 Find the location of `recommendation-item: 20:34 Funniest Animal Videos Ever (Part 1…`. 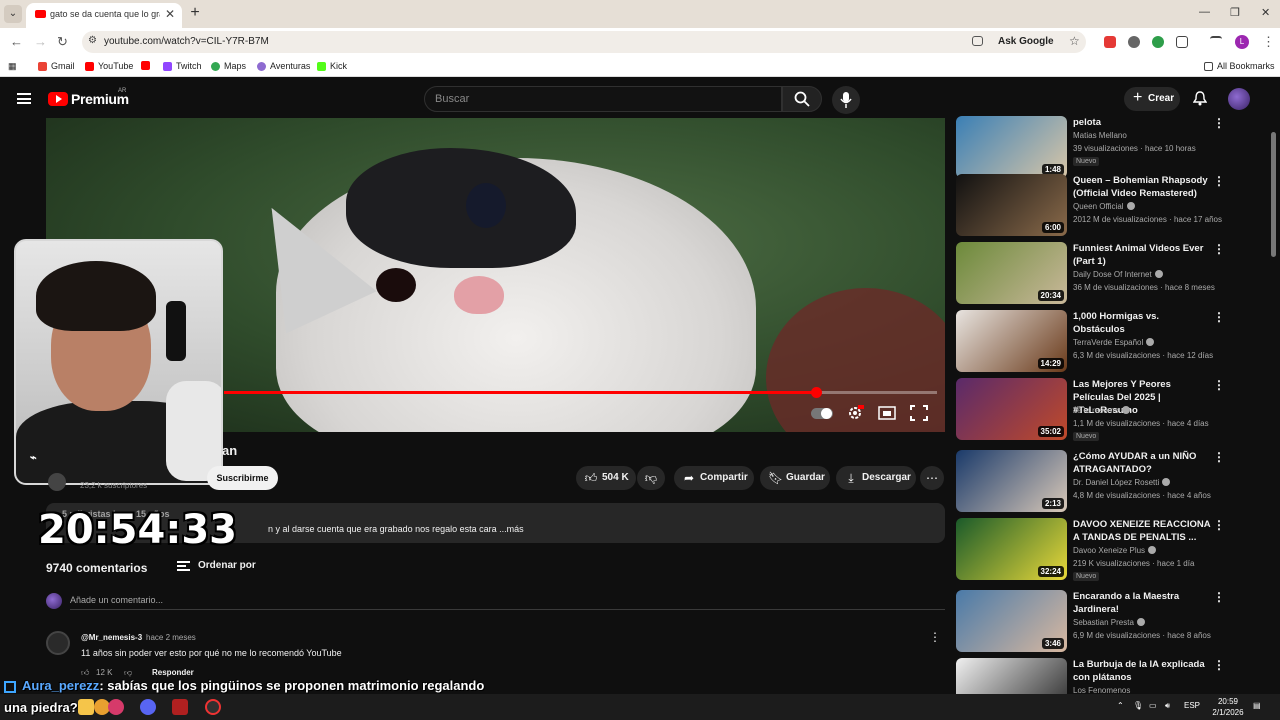

recommendation-item: 20:34 Funniest Animal Videos Ever (Part 1… is located at coordinates (1106, 273).